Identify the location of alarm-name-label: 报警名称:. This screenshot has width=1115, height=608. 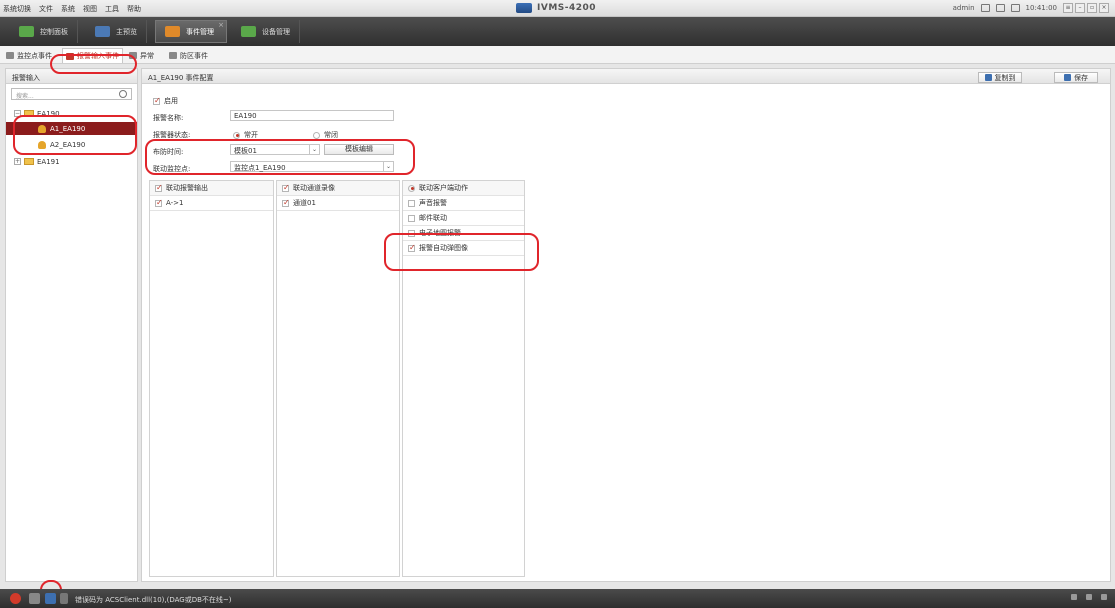
(168, 118).